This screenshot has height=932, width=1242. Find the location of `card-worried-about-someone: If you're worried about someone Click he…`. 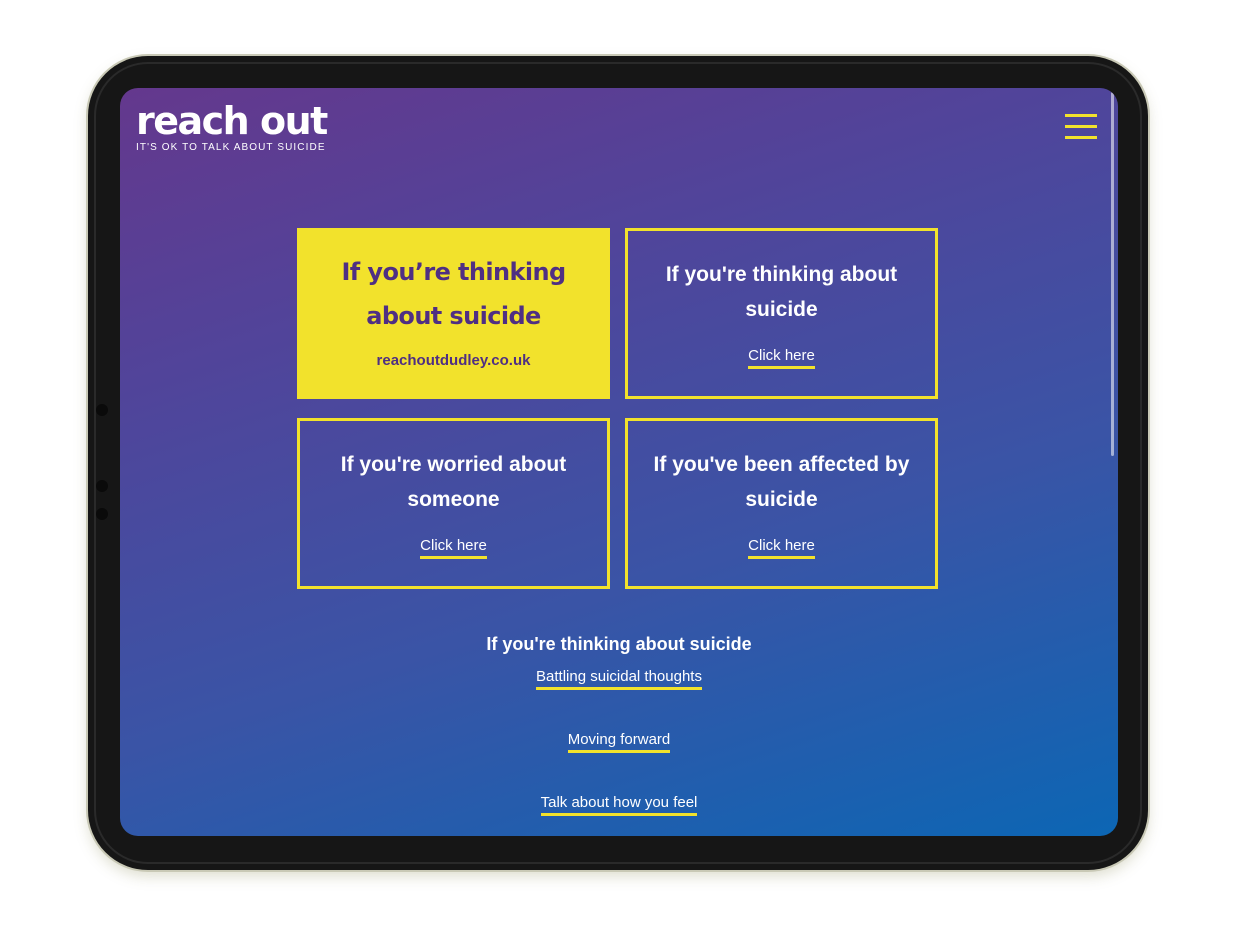

card-worried-about-someone: If you're worried about someone Click he… is located at coordinates (453, 503).